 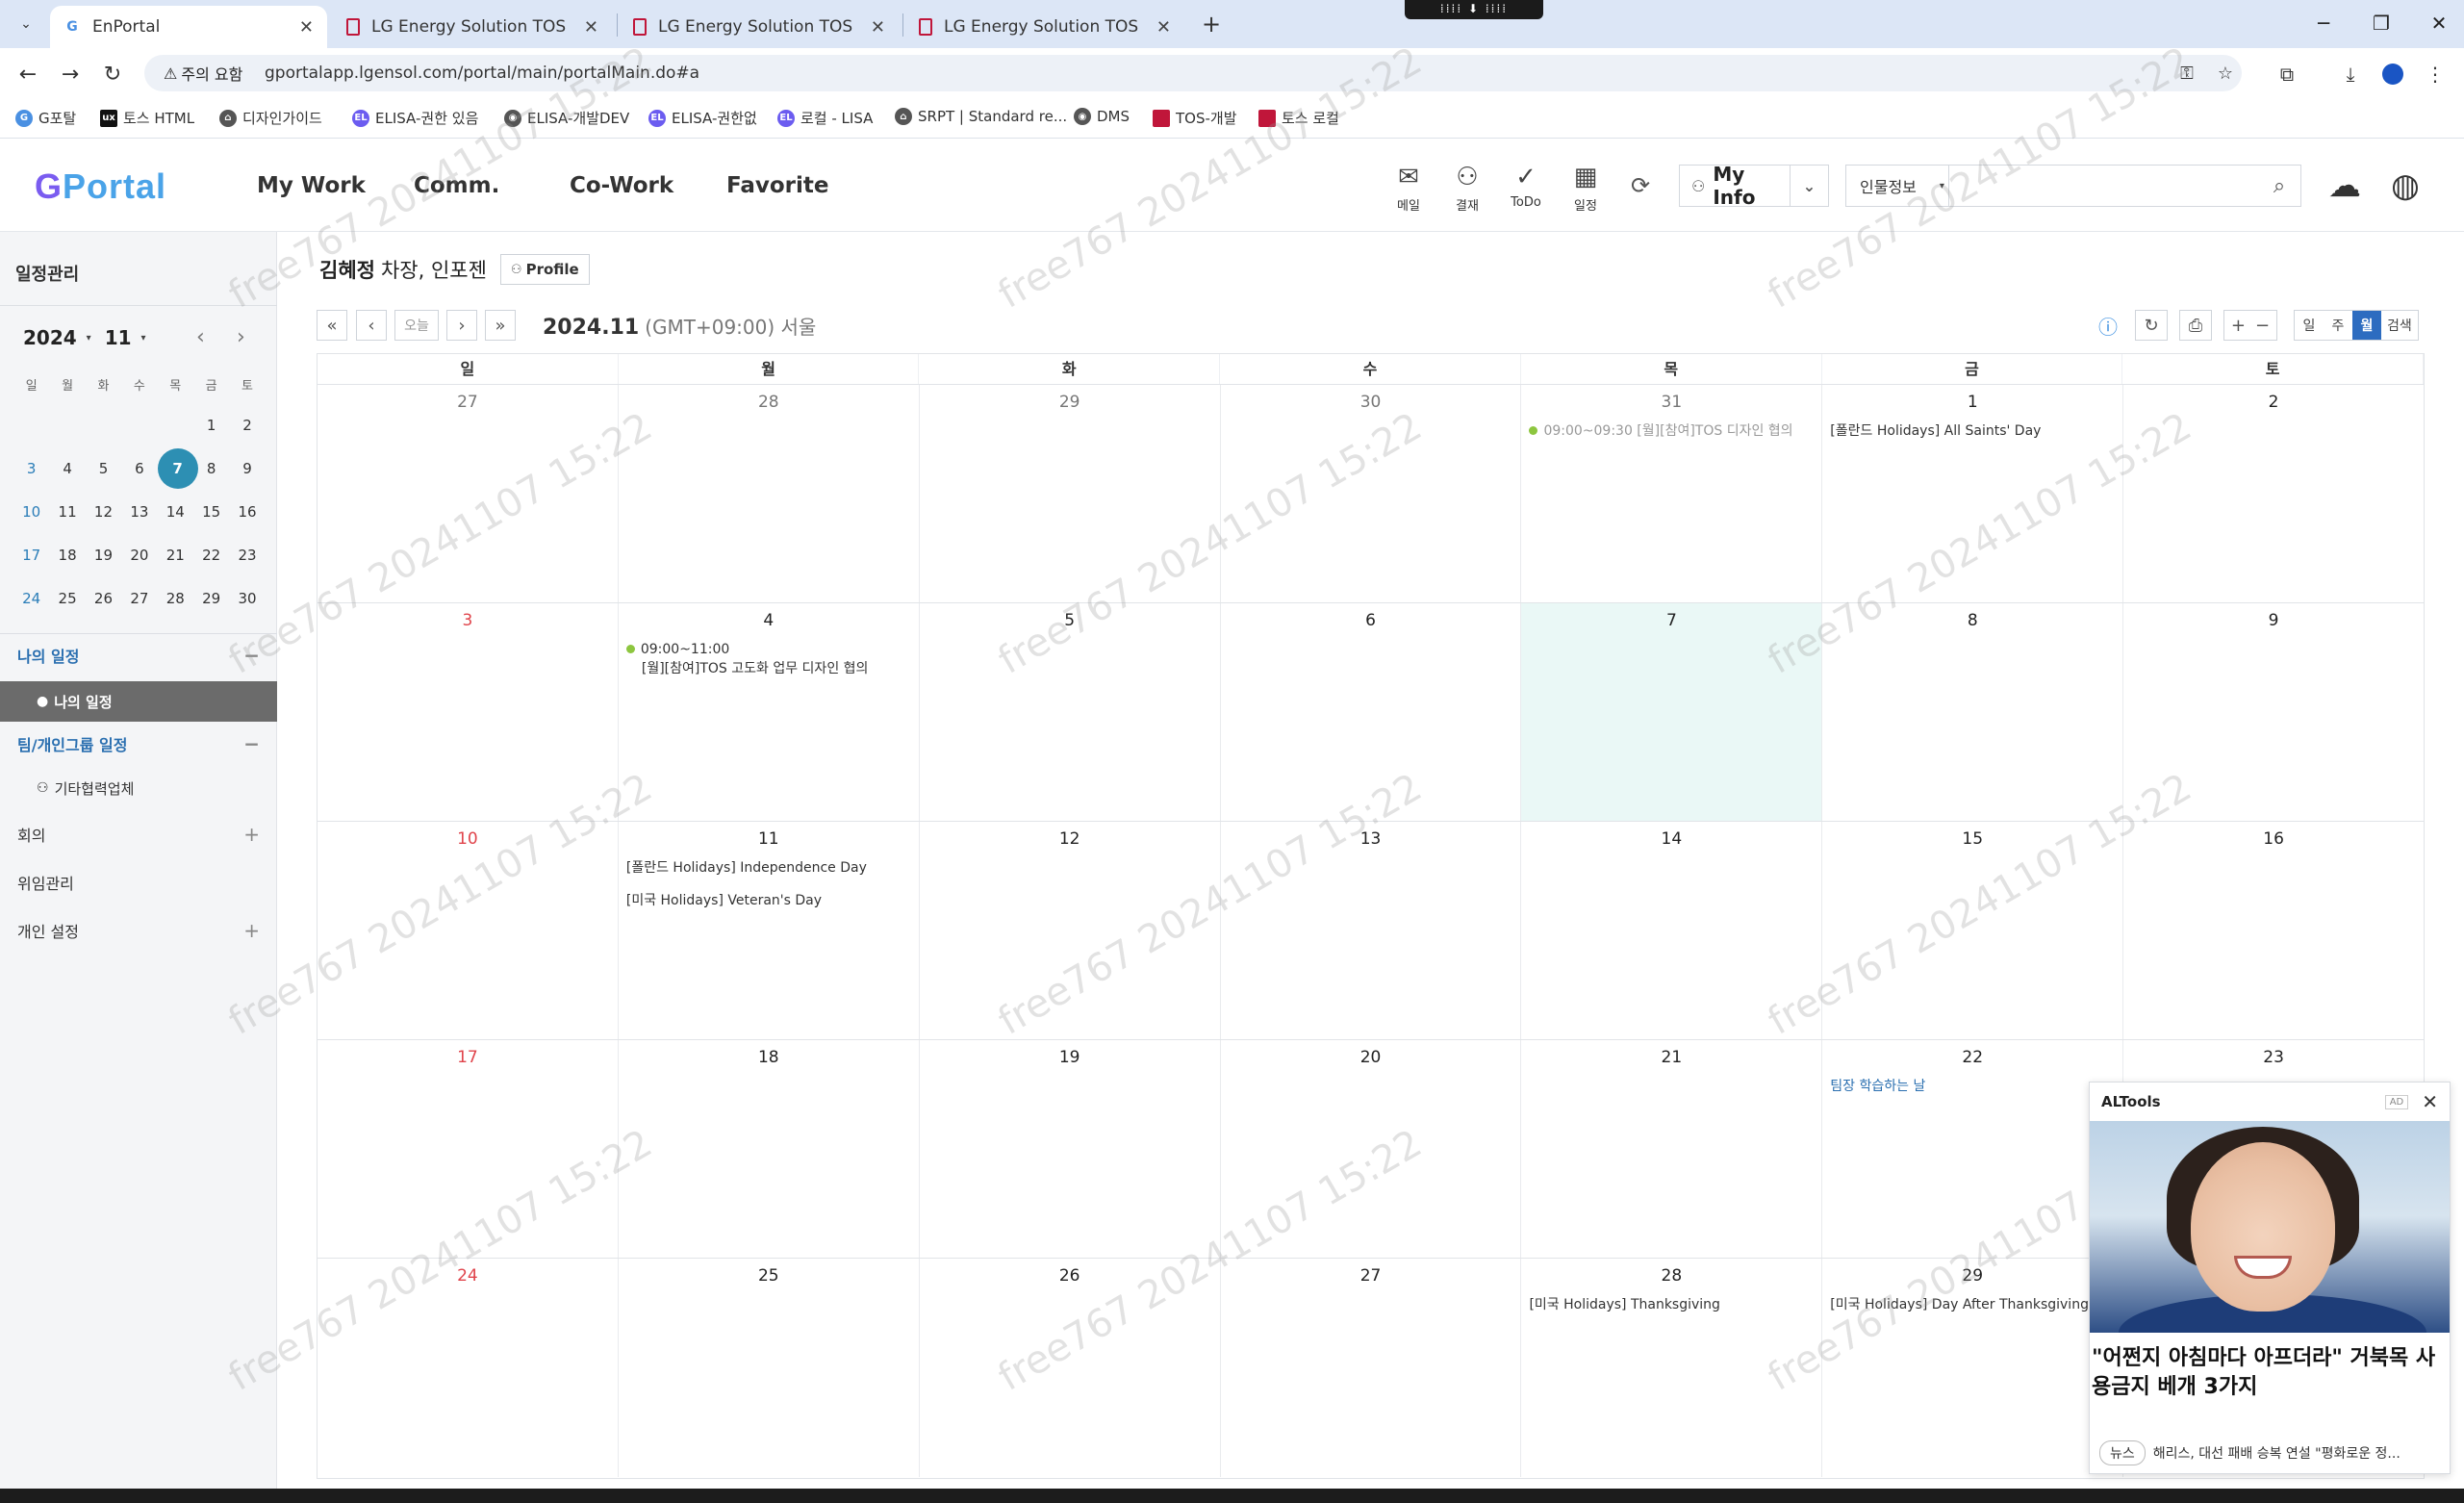 What do you see at coordinates (138, 834) in the screenshot?
I see `meeting-section: 회의 +` at bounding box center [138, 834].